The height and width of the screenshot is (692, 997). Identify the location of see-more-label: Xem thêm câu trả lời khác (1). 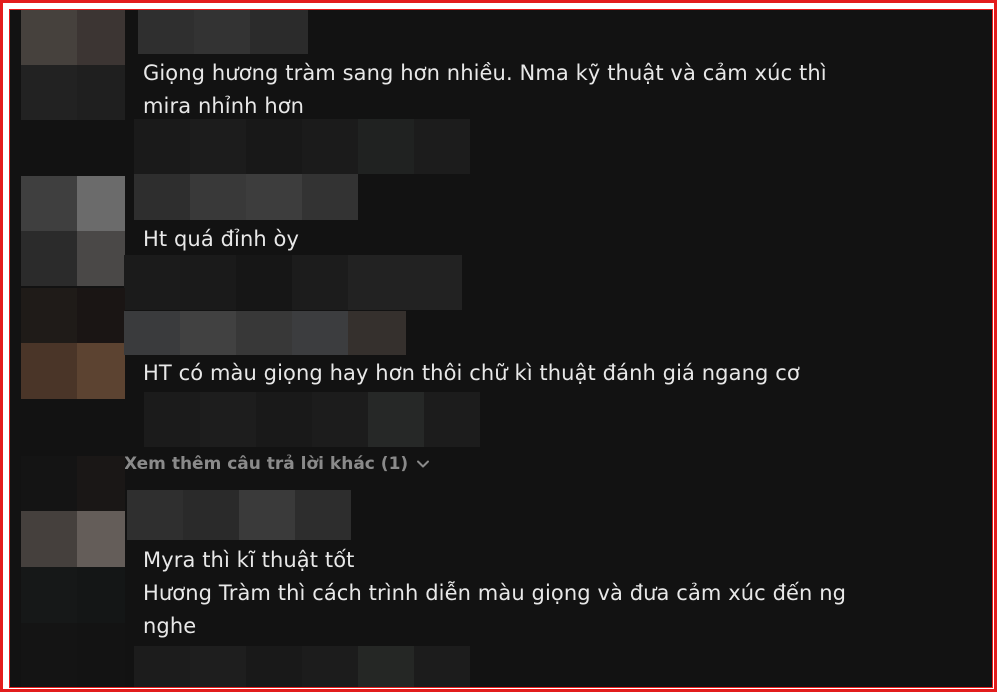
(266, 464).